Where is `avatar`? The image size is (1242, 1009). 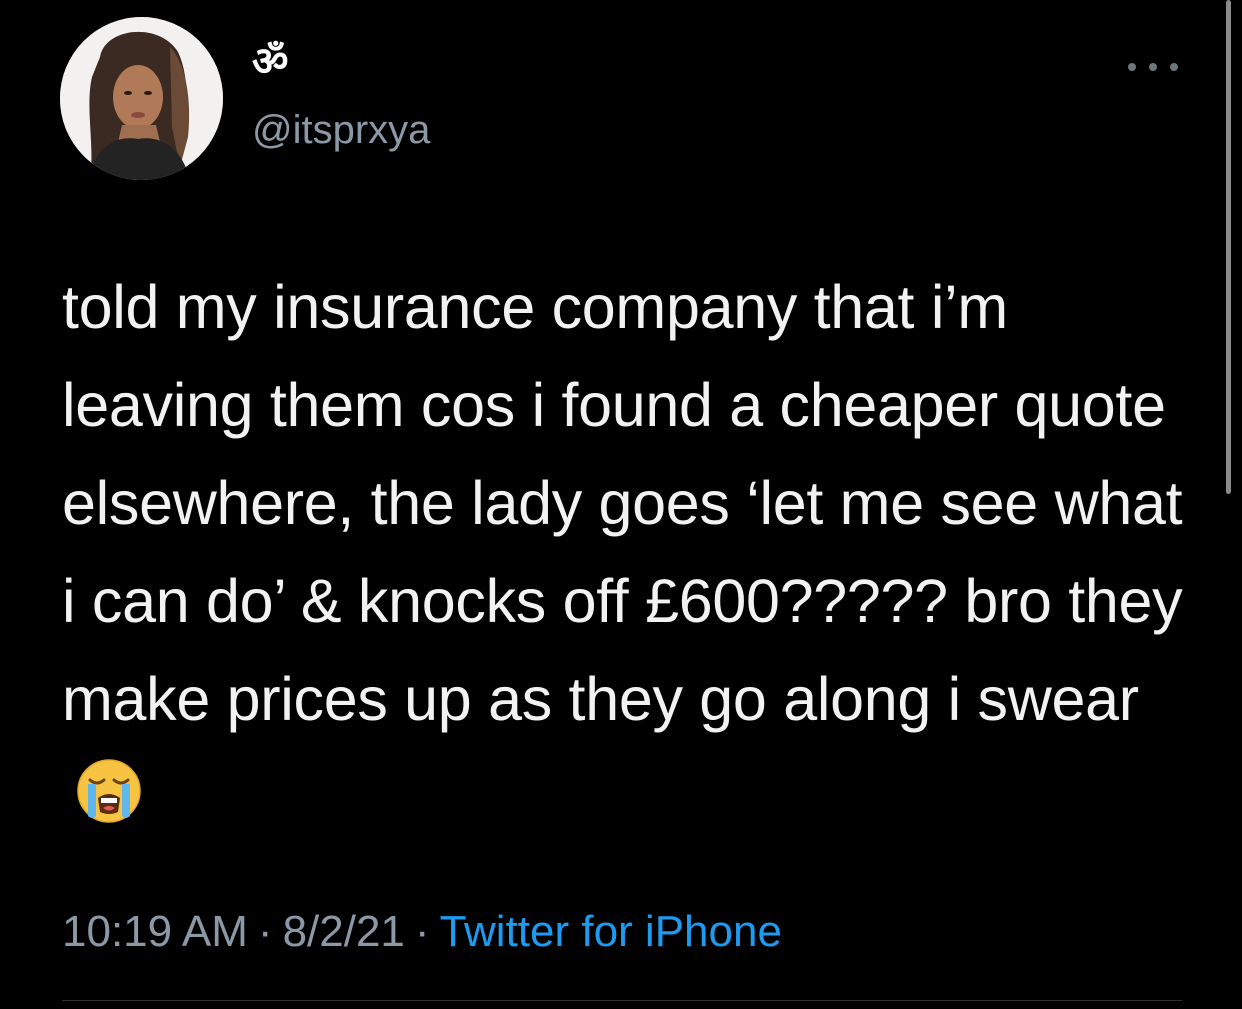
avatar is located at coordinates (141, 98).